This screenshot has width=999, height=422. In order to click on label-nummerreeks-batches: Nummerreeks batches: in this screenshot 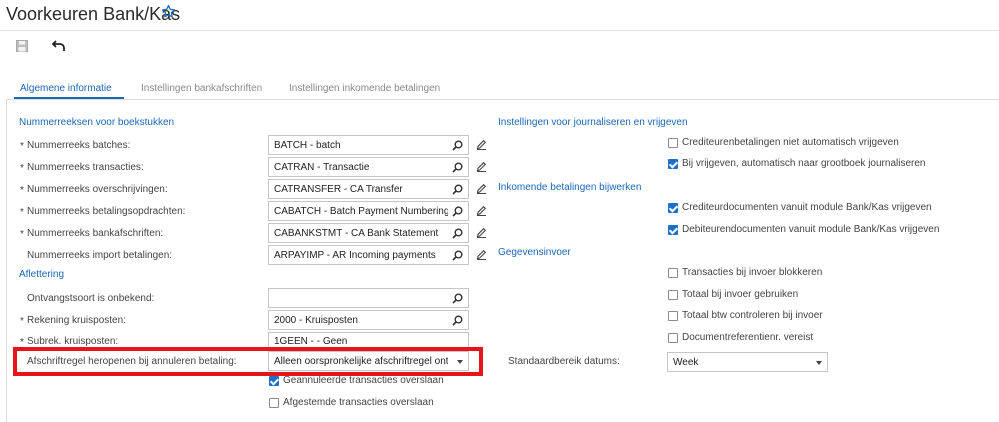, I will do `click(79, 145)`.